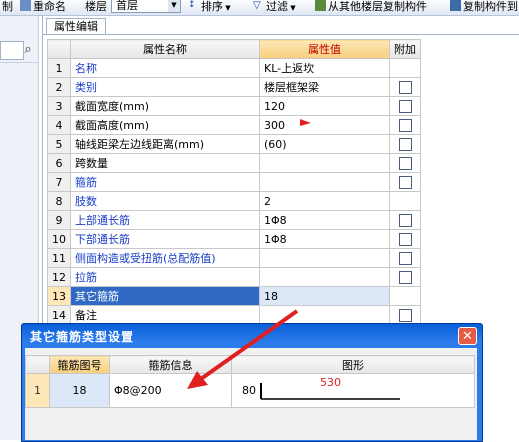  Describe the element at coordinates (49, 6) in the screenshot. I see `rename-label: 重命名` at that location.